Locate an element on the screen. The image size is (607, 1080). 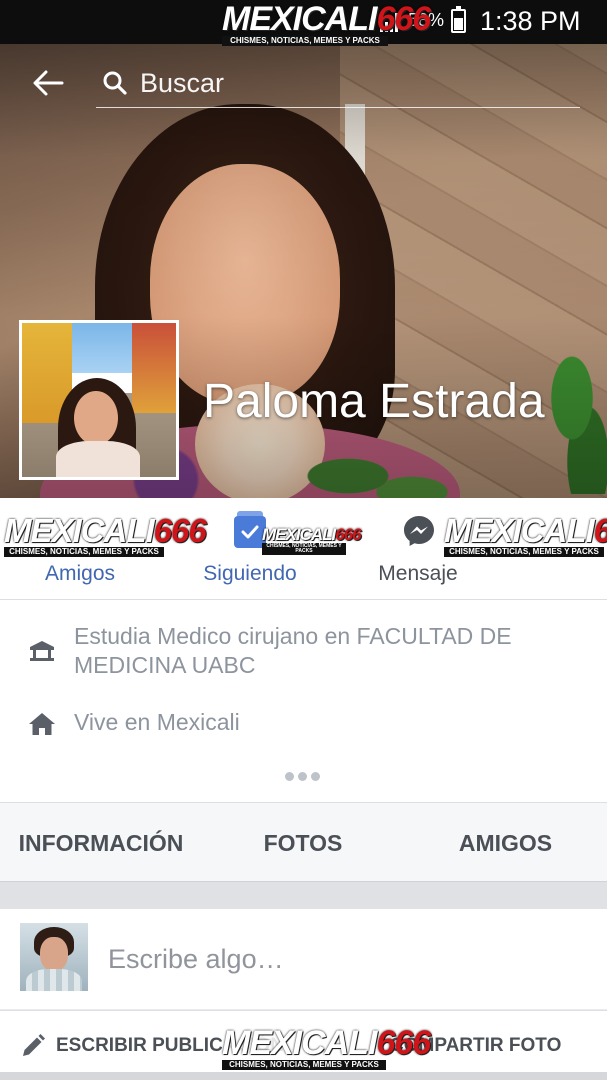
pencil-icon is located at coordinates (34, 1045).